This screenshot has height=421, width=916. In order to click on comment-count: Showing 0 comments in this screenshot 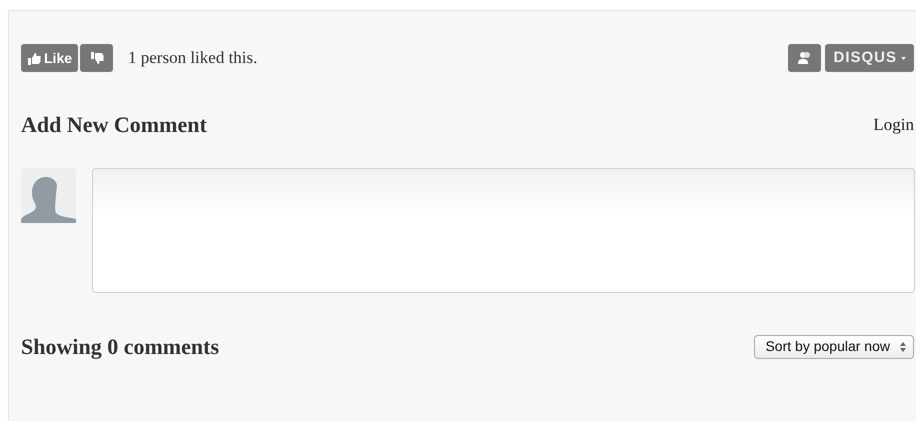, I will do `click(120, 347)`.